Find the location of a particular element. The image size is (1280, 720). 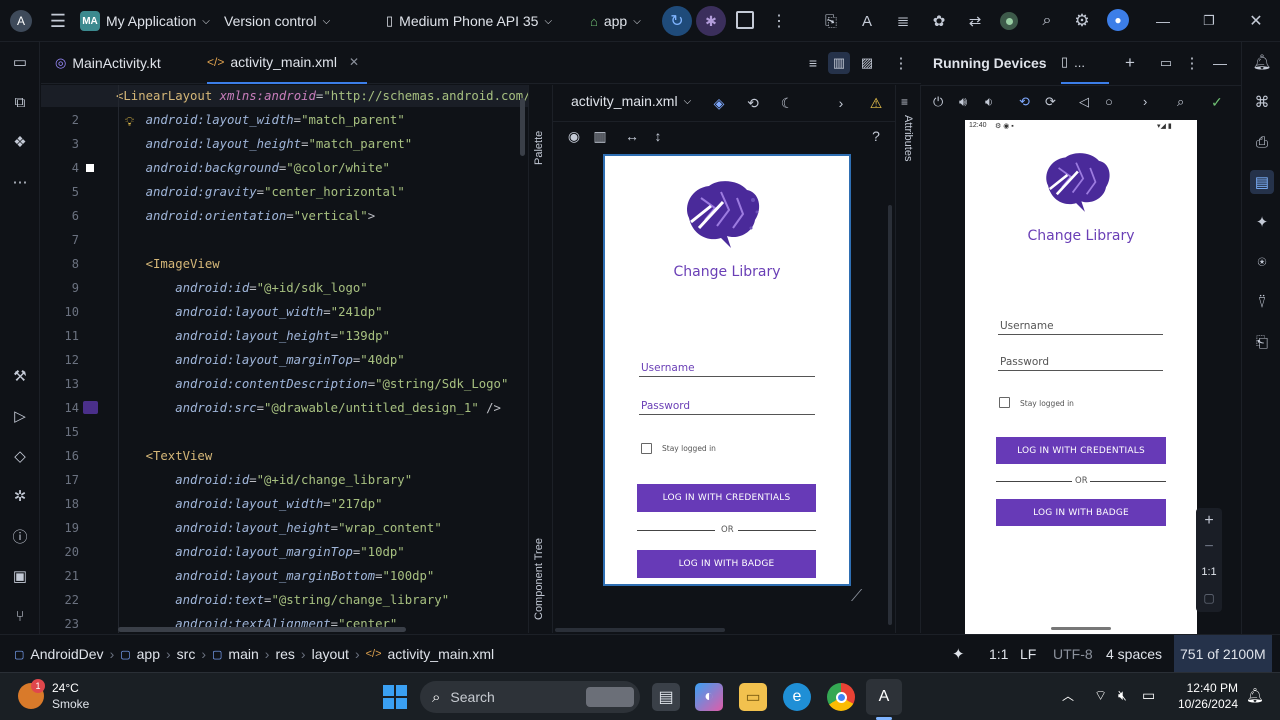

zoom-actual-size: 1:1 is located at coordinates (1209, 572).